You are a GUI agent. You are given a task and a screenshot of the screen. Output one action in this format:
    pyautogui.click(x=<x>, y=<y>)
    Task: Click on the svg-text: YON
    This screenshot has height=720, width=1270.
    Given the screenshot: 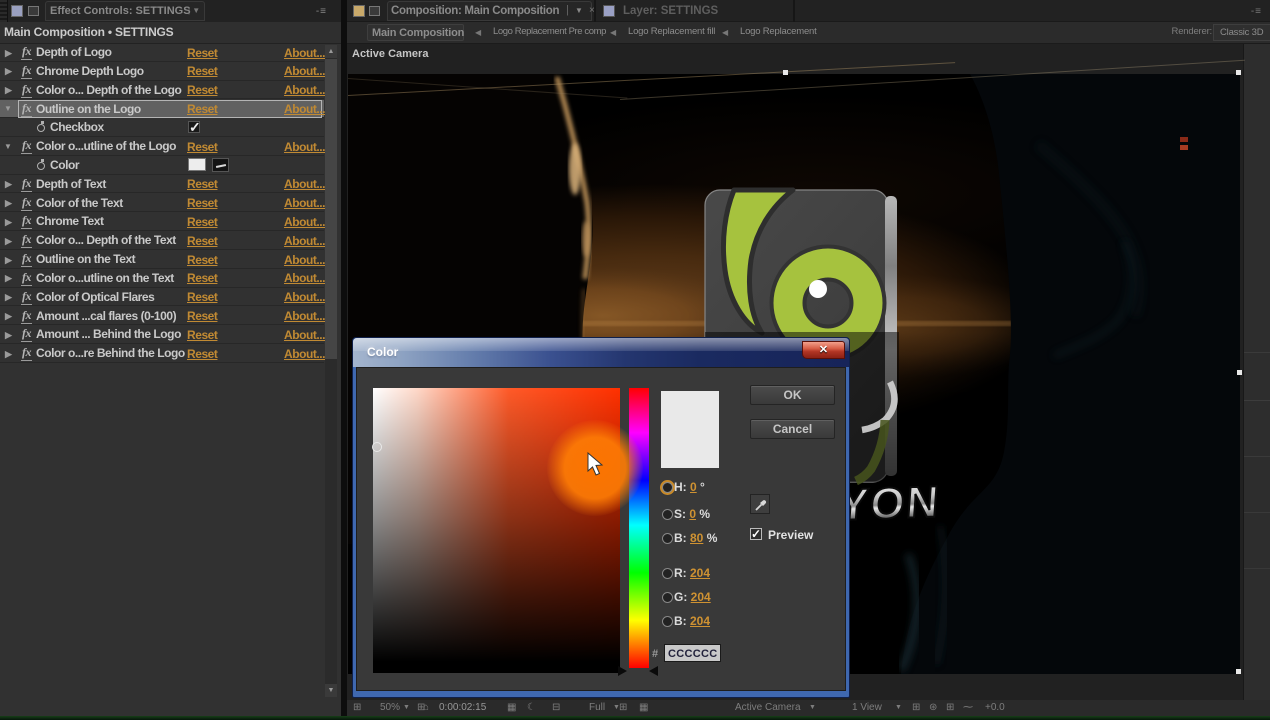 What is the action you would take?
    pyautogui.click(x=889, y=503)
    